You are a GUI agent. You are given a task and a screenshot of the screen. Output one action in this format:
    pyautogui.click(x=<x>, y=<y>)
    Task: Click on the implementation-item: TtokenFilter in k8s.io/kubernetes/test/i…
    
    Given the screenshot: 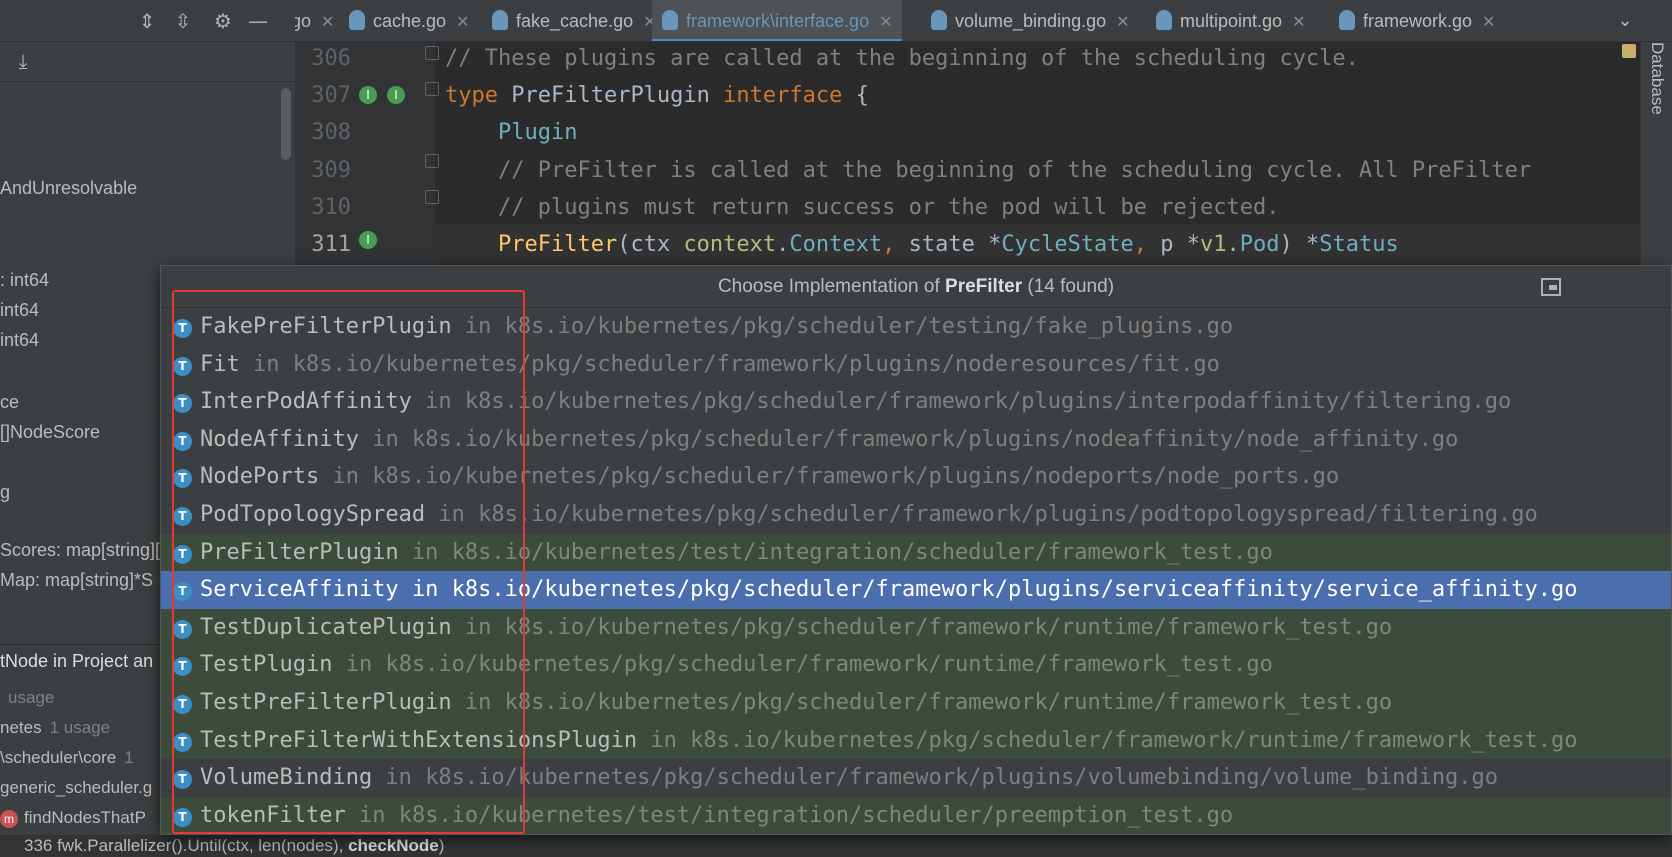 What is the action you would take?
    pyautogui.click(x=916, y=815)
    